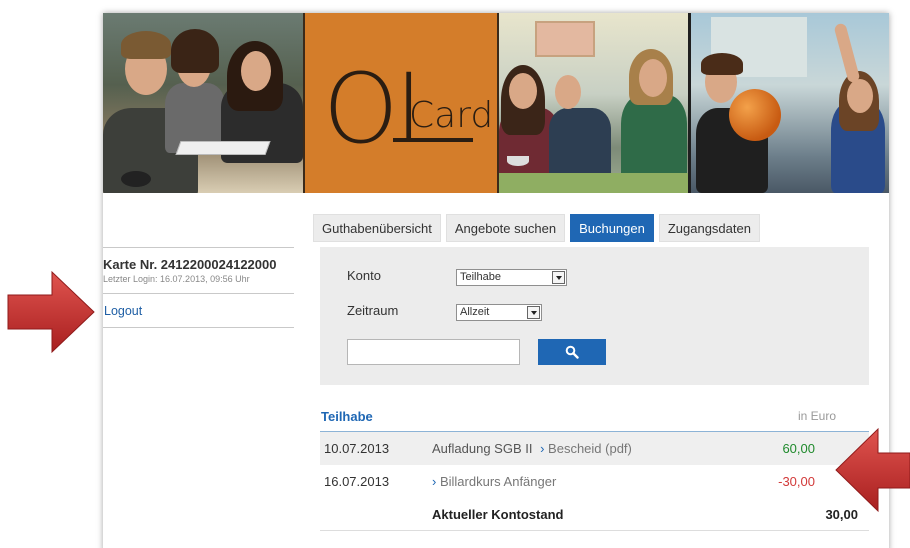 This screenshot has height=548, width=910. What do you see at coordinates (373, 310) in the screenshot?
I see `zeitraum-label: Zeitraum` at bounding box center [373, 310].